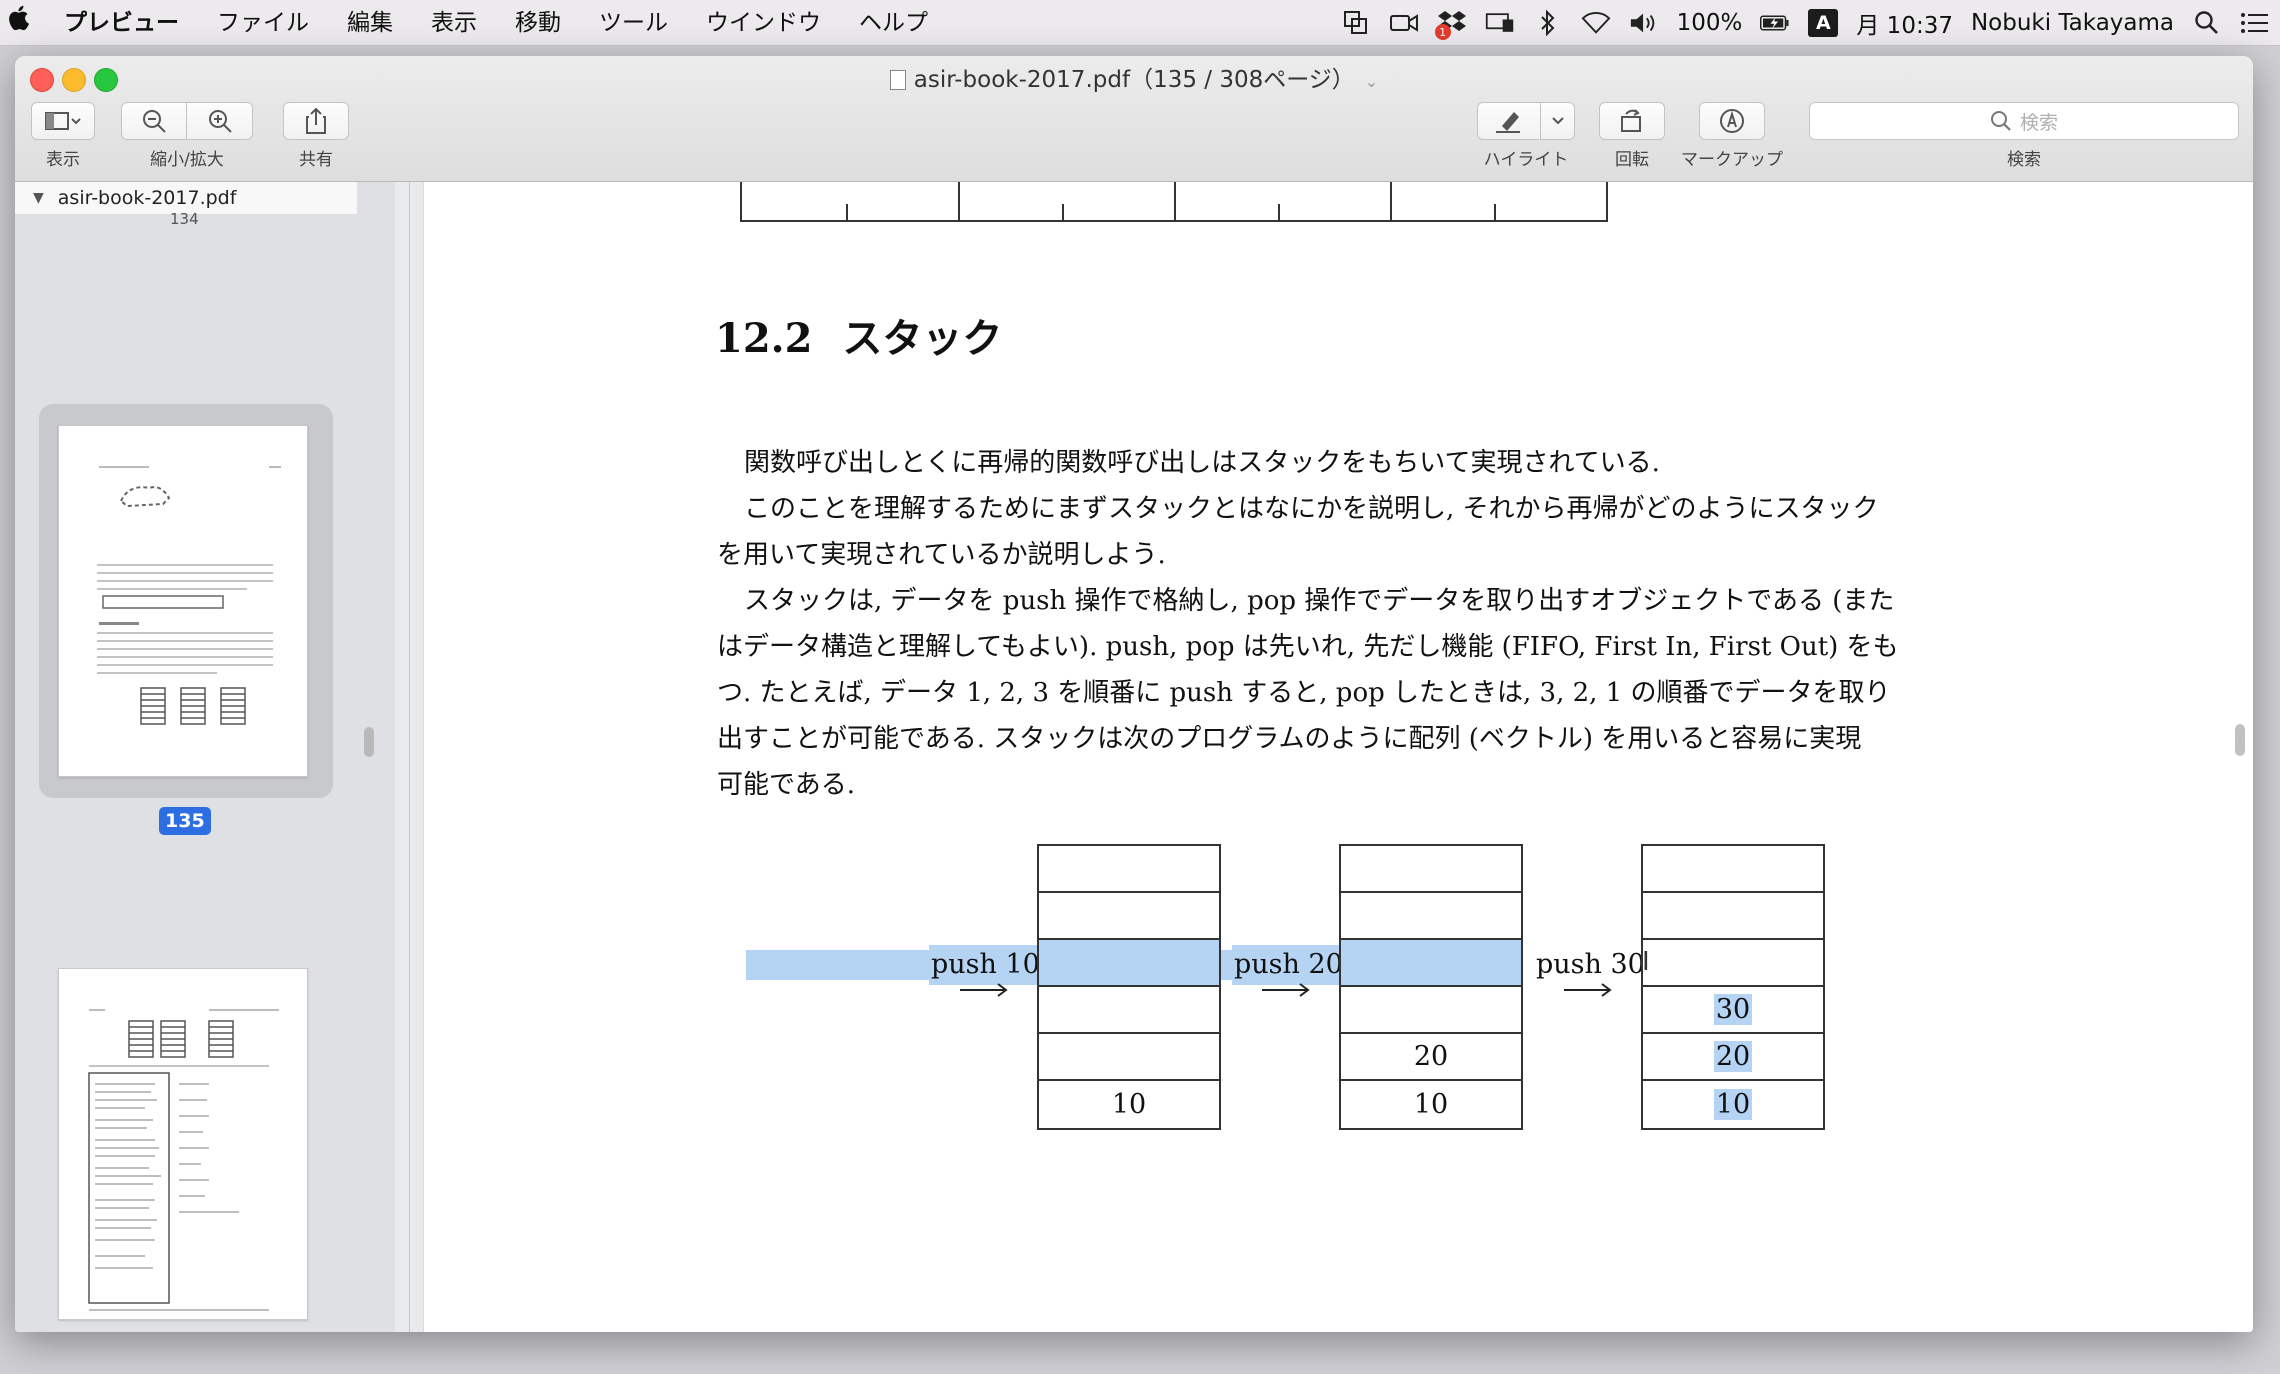 The width and height of the screenshot is (2280, 1374). What do you see at coordinates (1371, 81) in the screenshot?
I see `chevron-down-icon: ⌄` at bounding box center [1371, 81].